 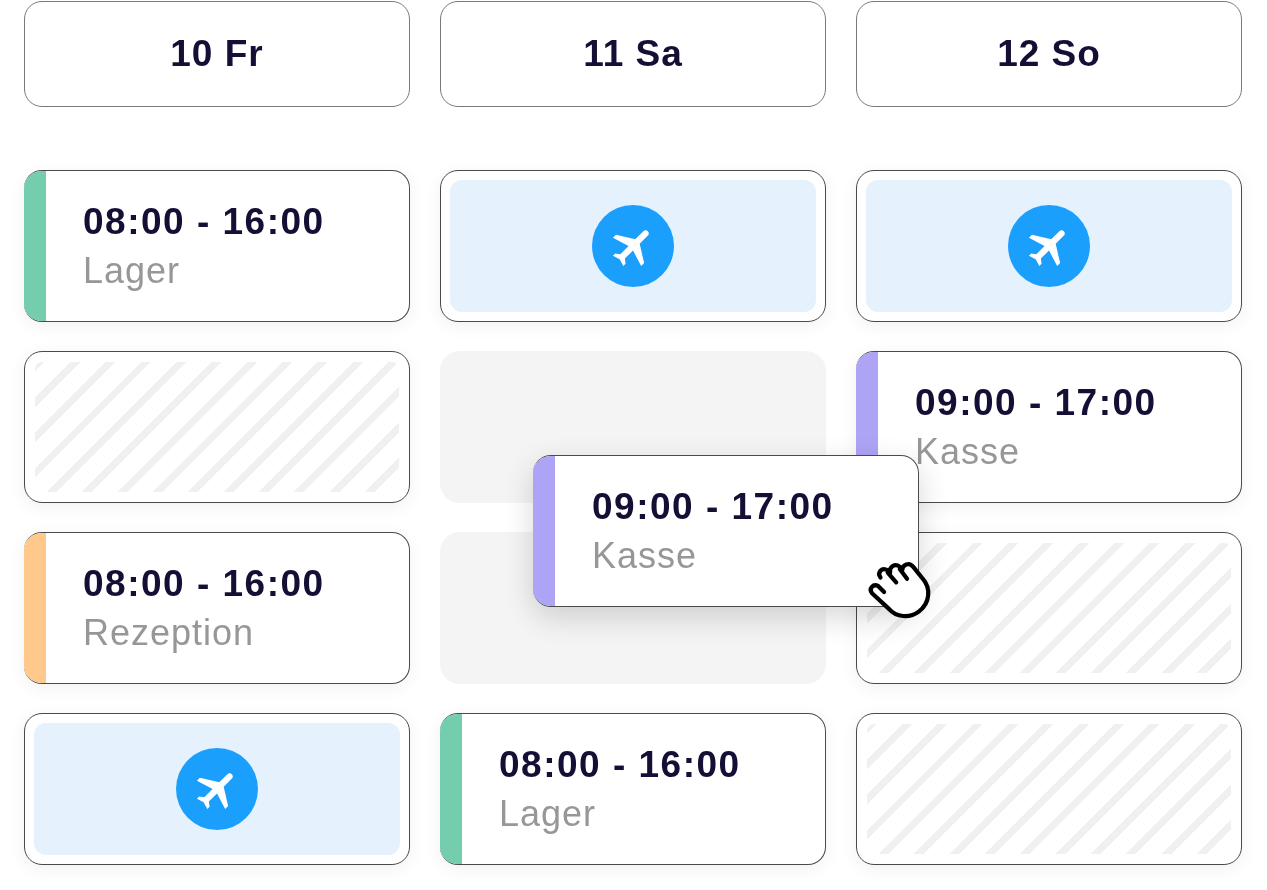 I want to click on shift-card: 09:00 - 17:00 Kasse, so click(x=1049, y=427).